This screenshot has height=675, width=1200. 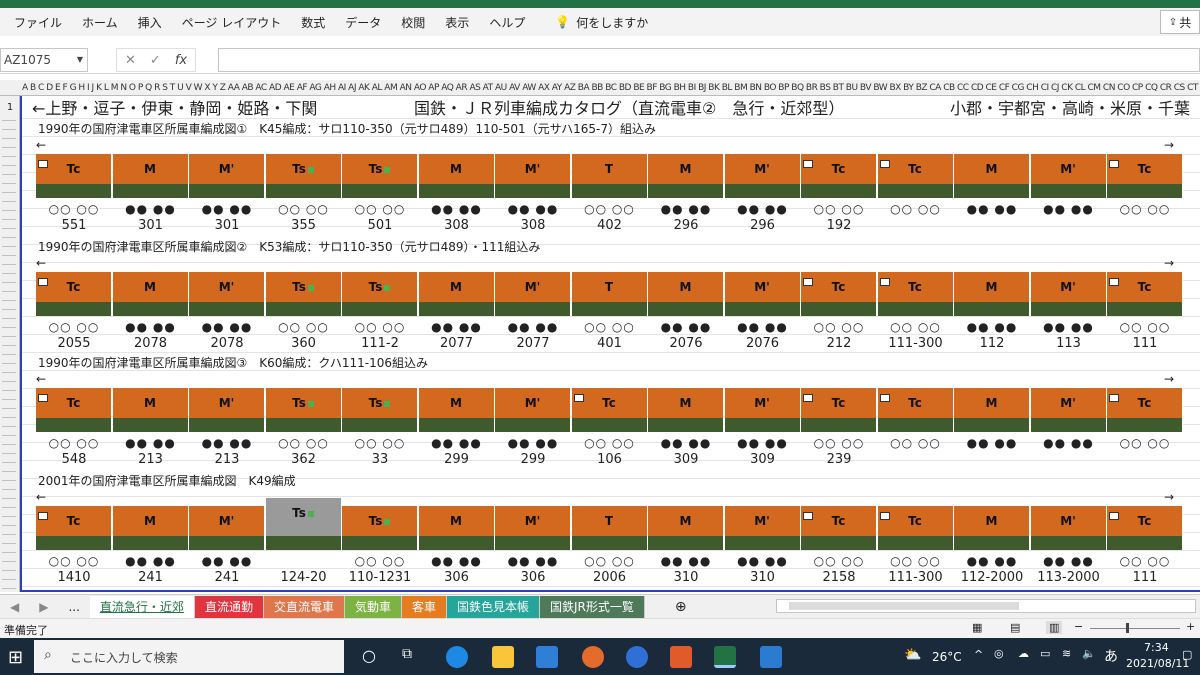 I want to click on photos-icon, so click(x=771, y=657).